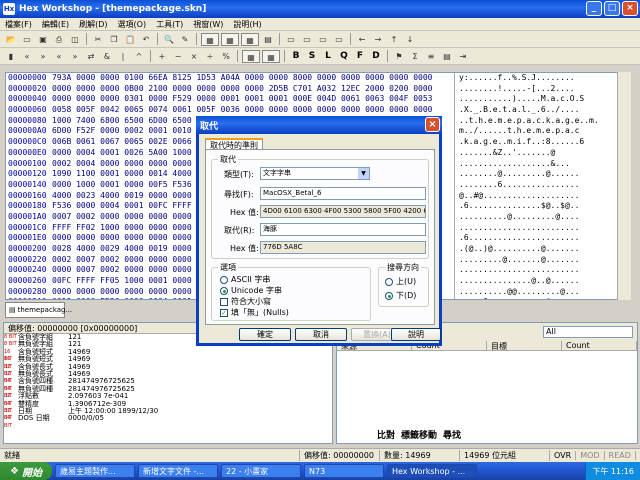 This screenshot has width=640, height=480. Describe the element at coordinates (296, 56) in the screenshot. I see `byte-button: B` at that location.